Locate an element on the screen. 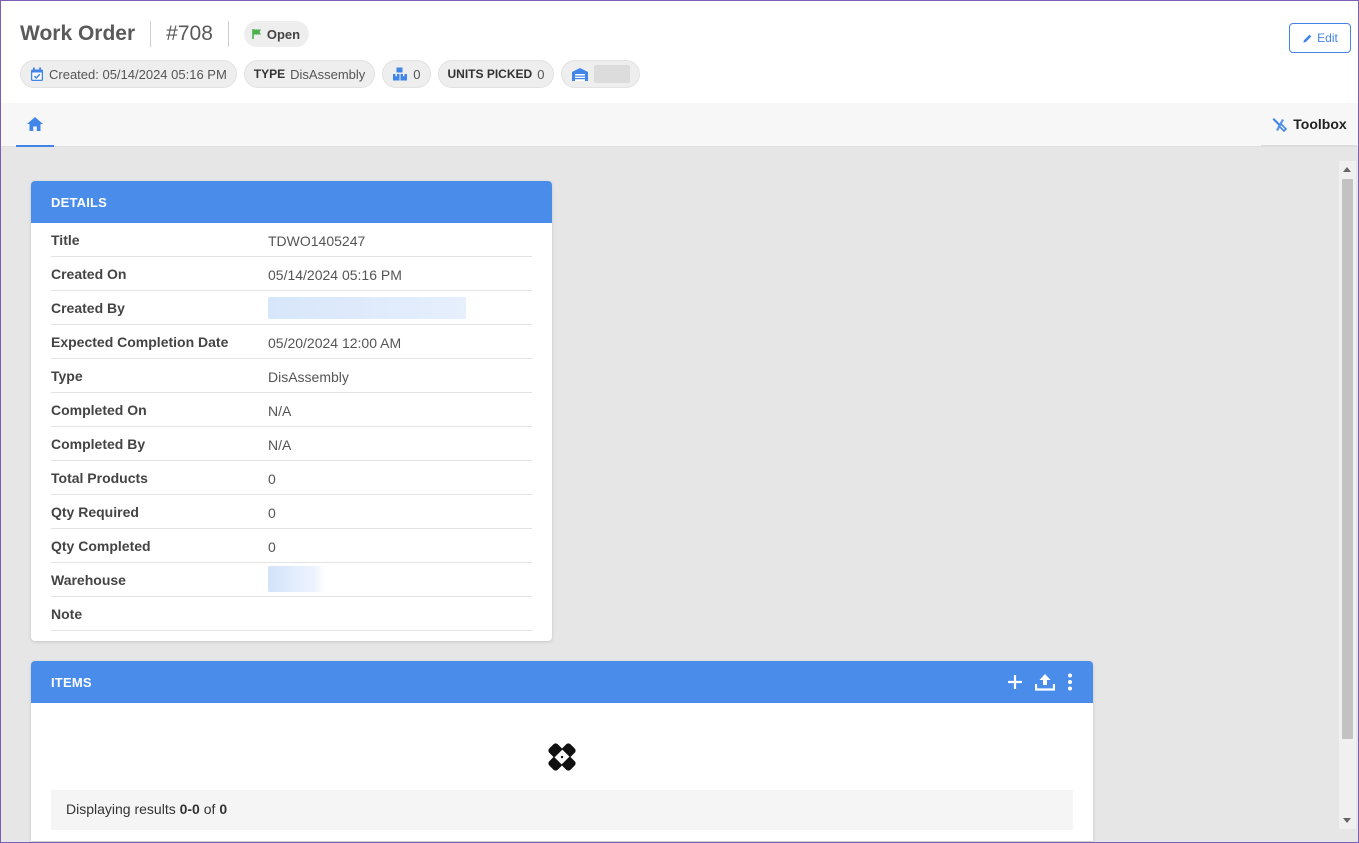 The image size is (1359, 843). detail-label: Expected Completion Date is located at coordinates (140, 342).